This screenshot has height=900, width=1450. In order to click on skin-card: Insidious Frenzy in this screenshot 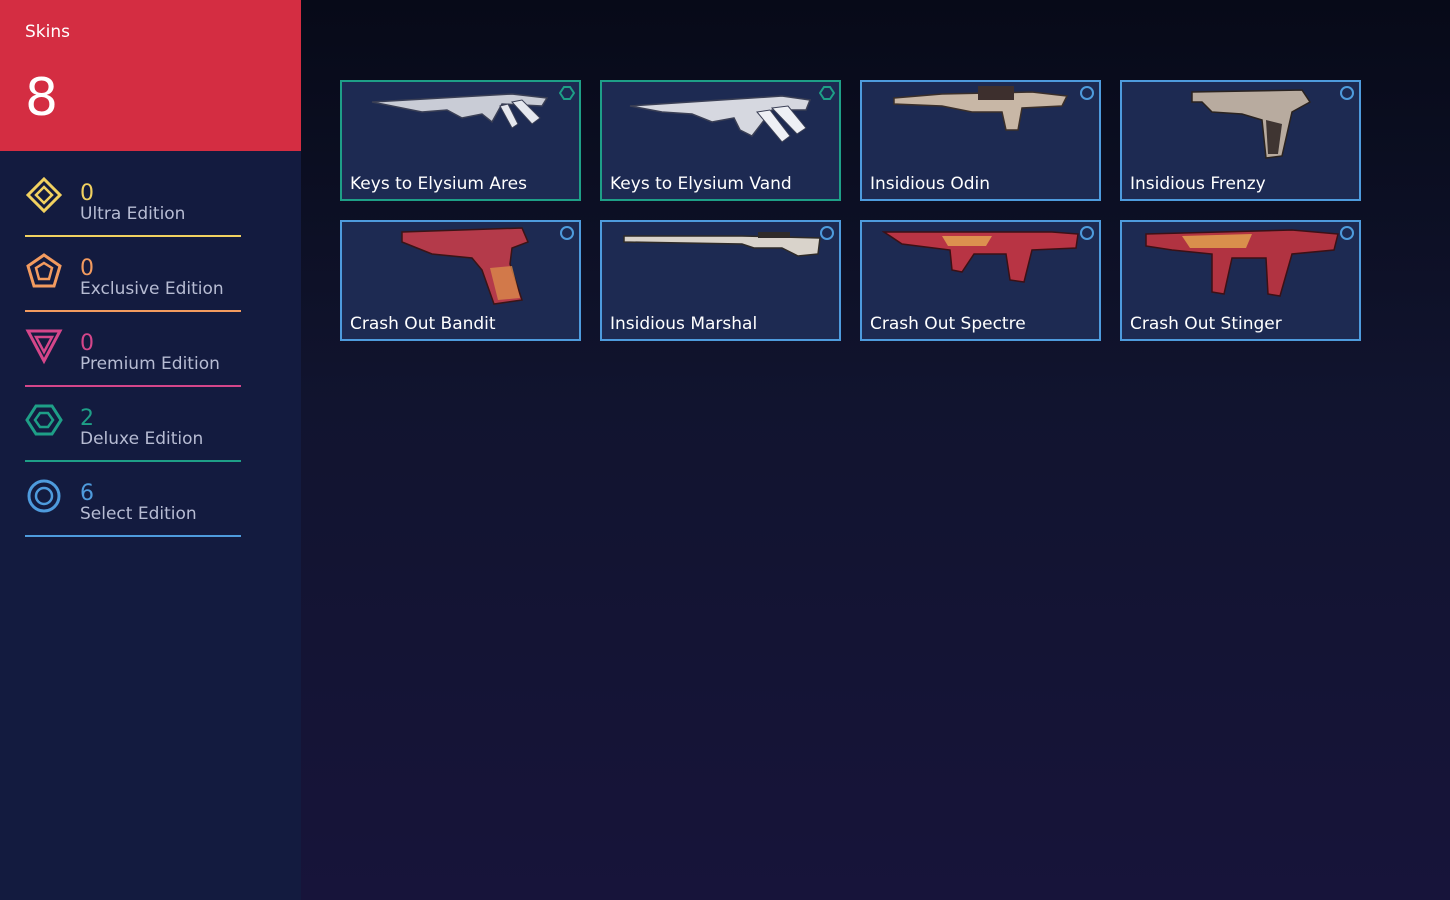, I will do `click(1240, 140)`.